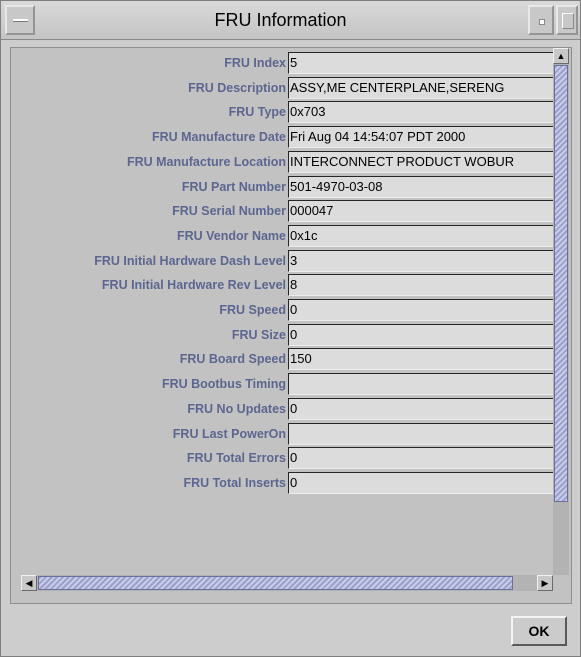 The image size is (581, 657). Describe the element at coordinates (539, 631) in the screenshot. I see `ok-button: OK` at that location.